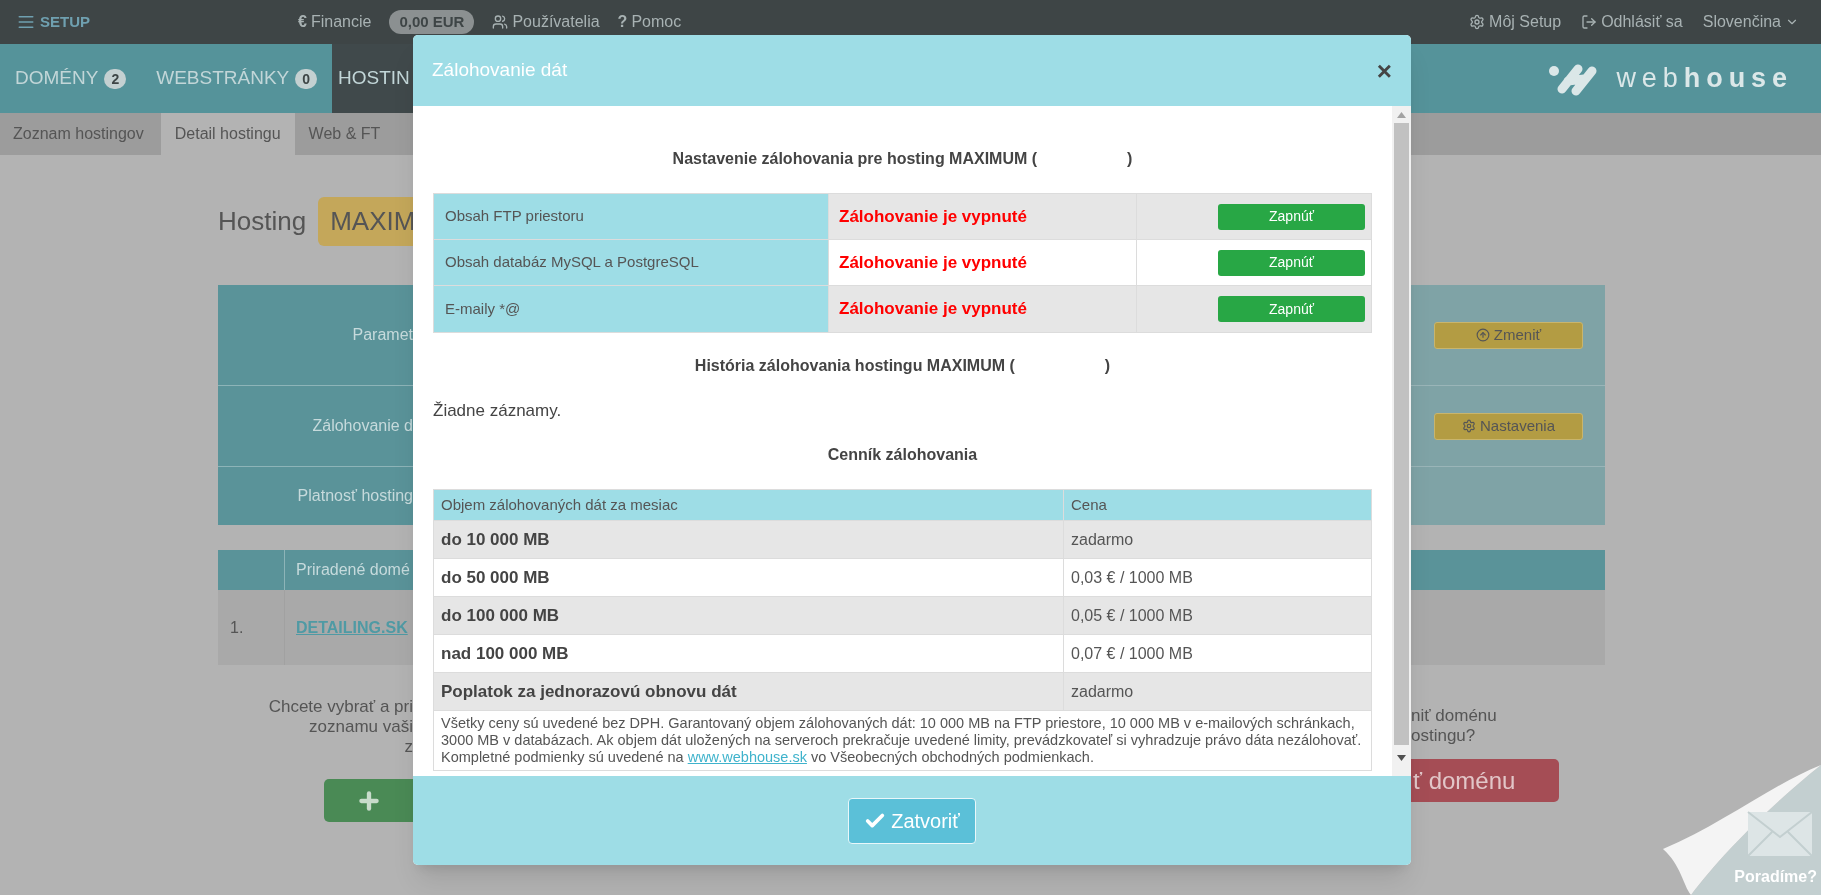  What do you see at coordinates (1384, 70) in the screenshot?
I see `close-button: ×` at bounding box center [1384, 70].